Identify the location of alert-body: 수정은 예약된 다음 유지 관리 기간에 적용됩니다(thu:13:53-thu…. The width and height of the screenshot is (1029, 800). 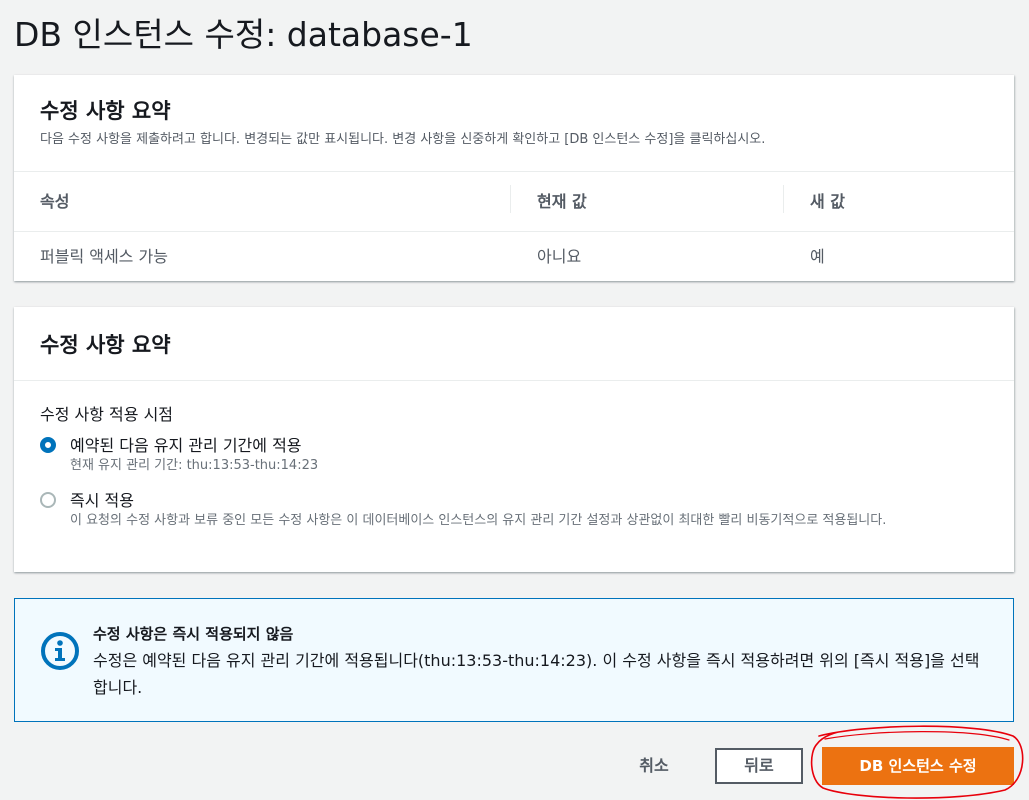
(536, 674).